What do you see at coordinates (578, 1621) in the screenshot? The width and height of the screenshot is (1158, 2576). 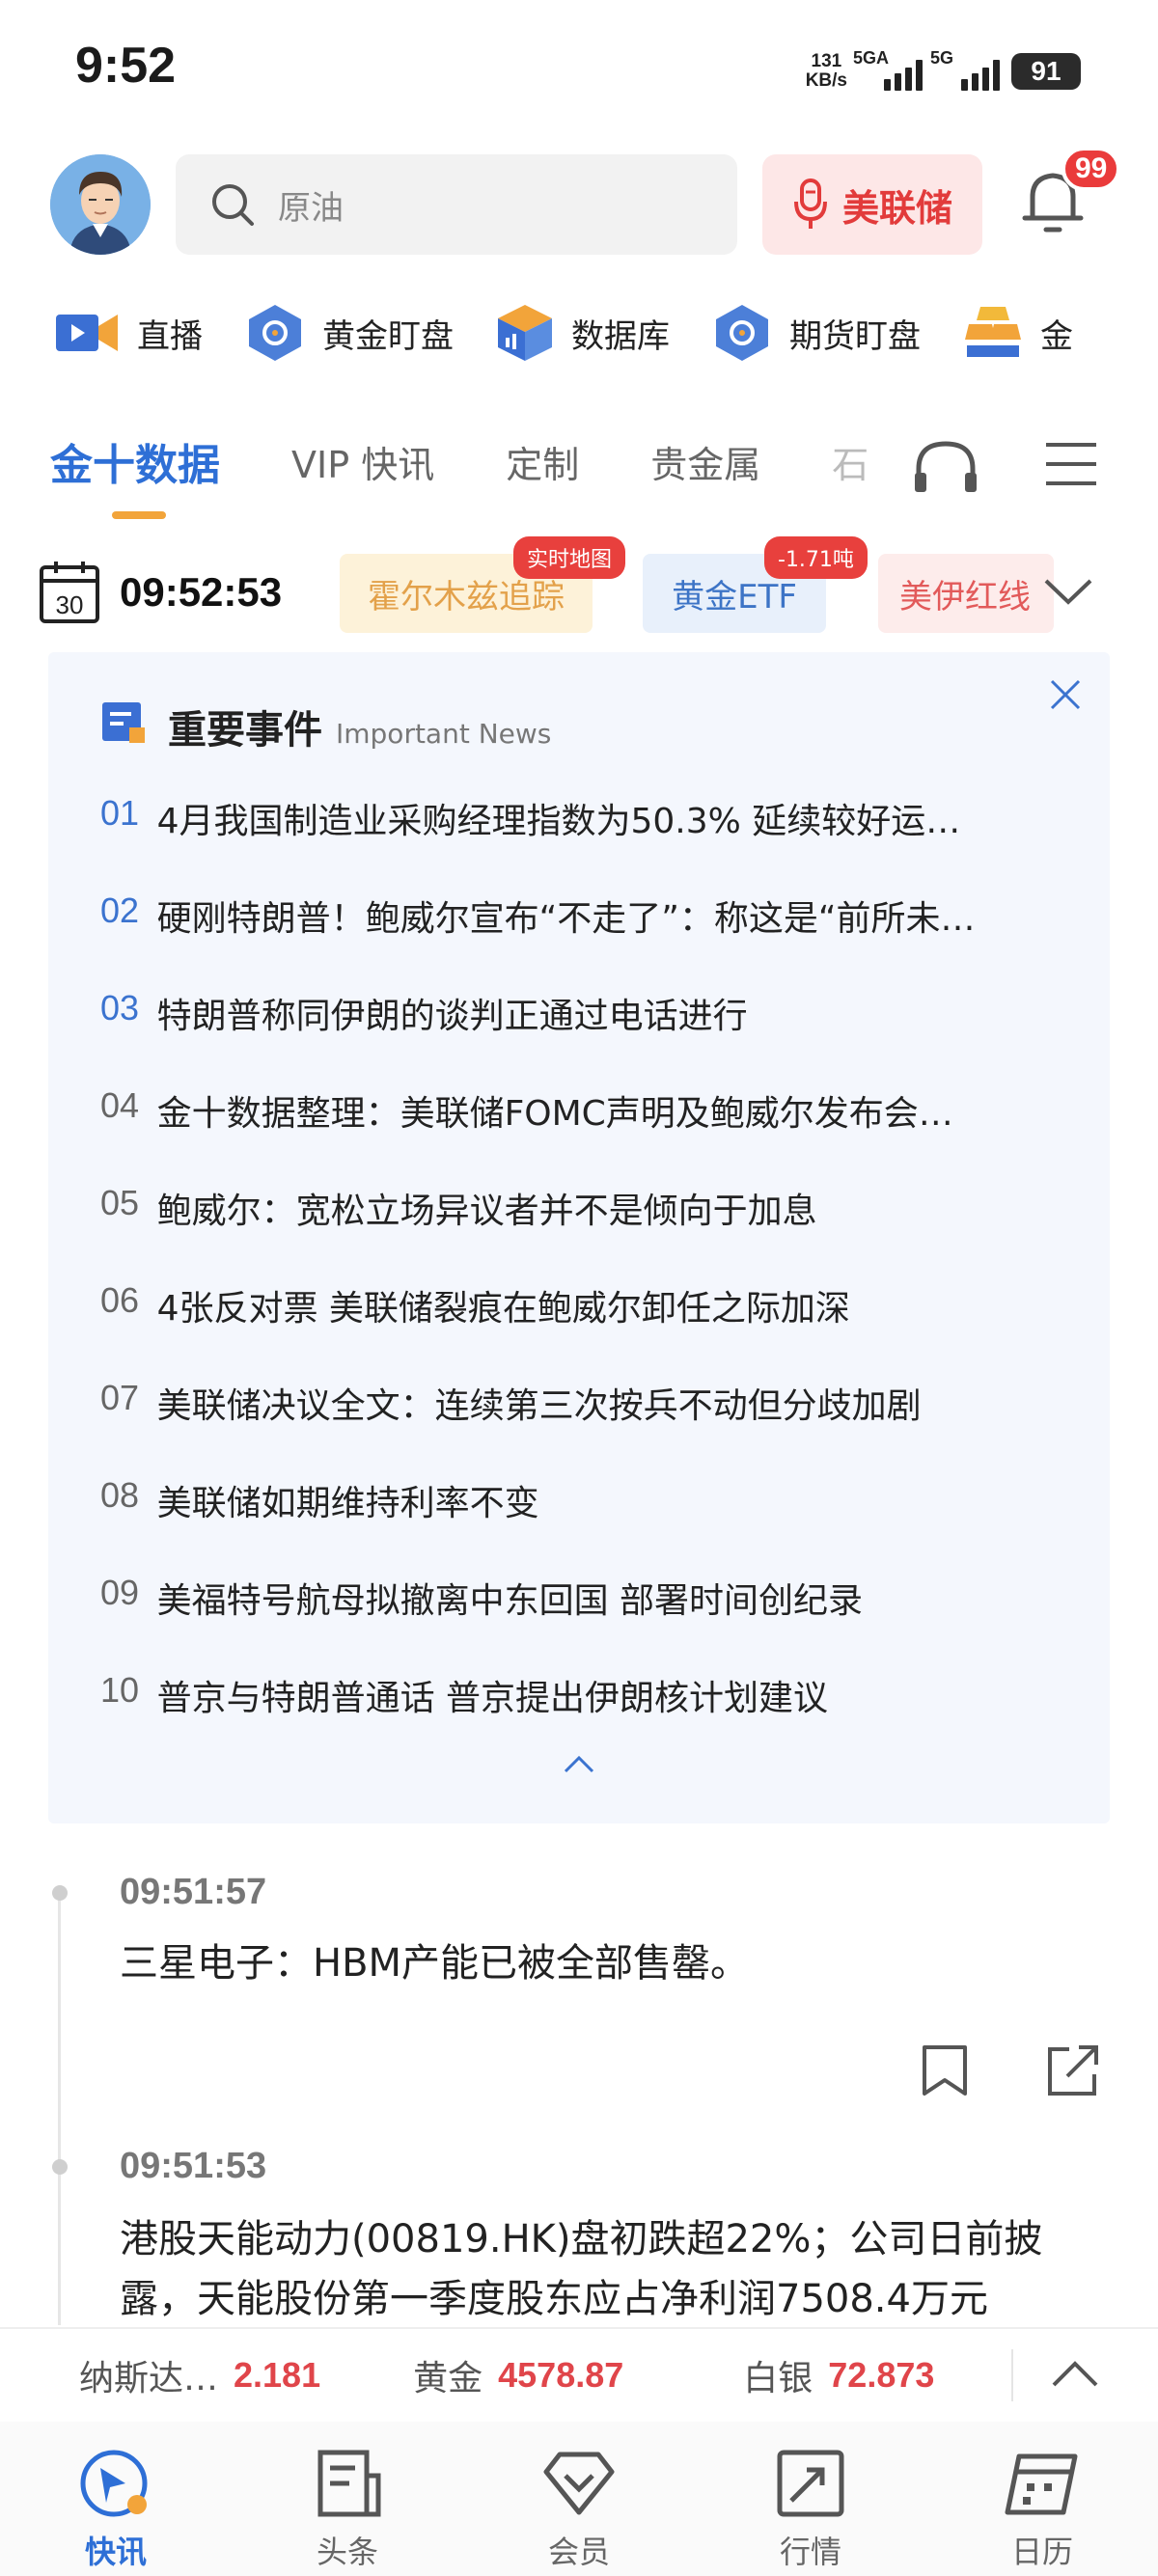 I see `news-item: 09 美福特号航母拟撤离中东回国 部署时间创纪录` at bounding box center [578, 1621].